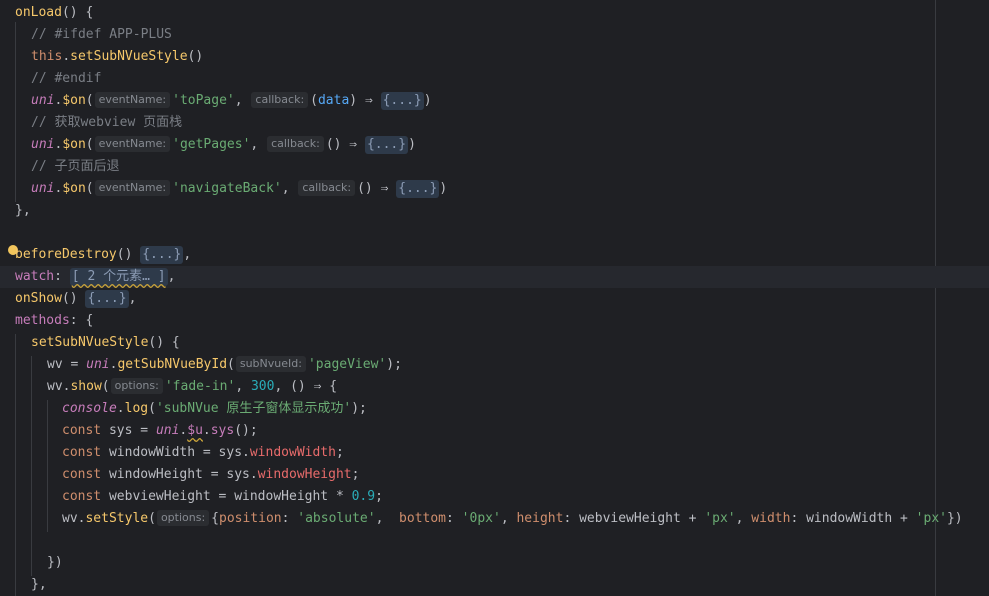  What do you see at coordinates (35, 276) in the screenshot?
I see `property-key: watch` at bounding box center [35, 276].